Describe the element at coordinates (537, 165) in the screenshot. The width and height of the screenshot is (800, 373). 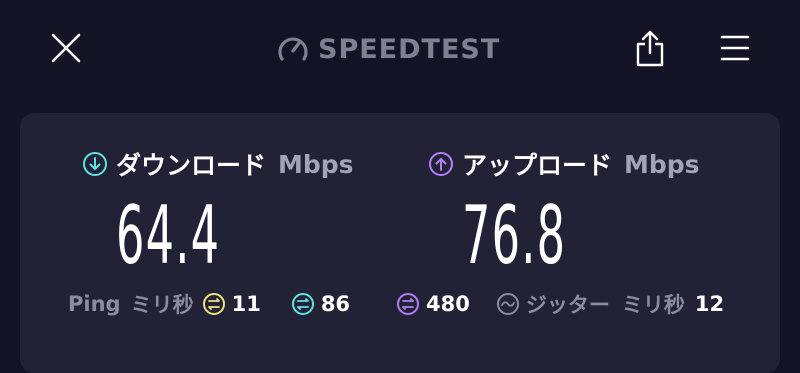
I see `upload-label: アップロード` at that location.